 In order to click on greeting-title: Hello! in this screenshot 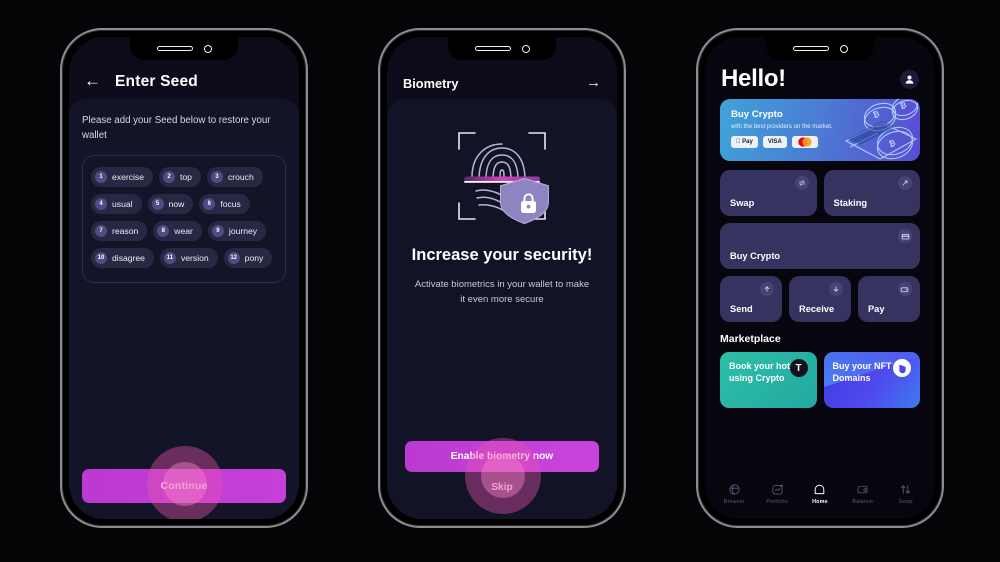, I will do `click(753, 78)`.